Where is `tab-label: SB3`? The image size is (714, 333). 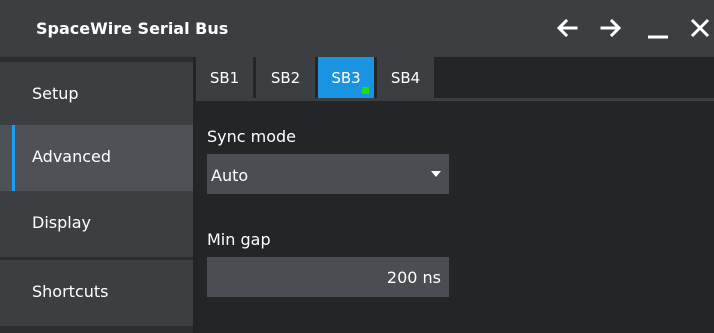 tab-label: SB3 is located at coordinates (346, 78).